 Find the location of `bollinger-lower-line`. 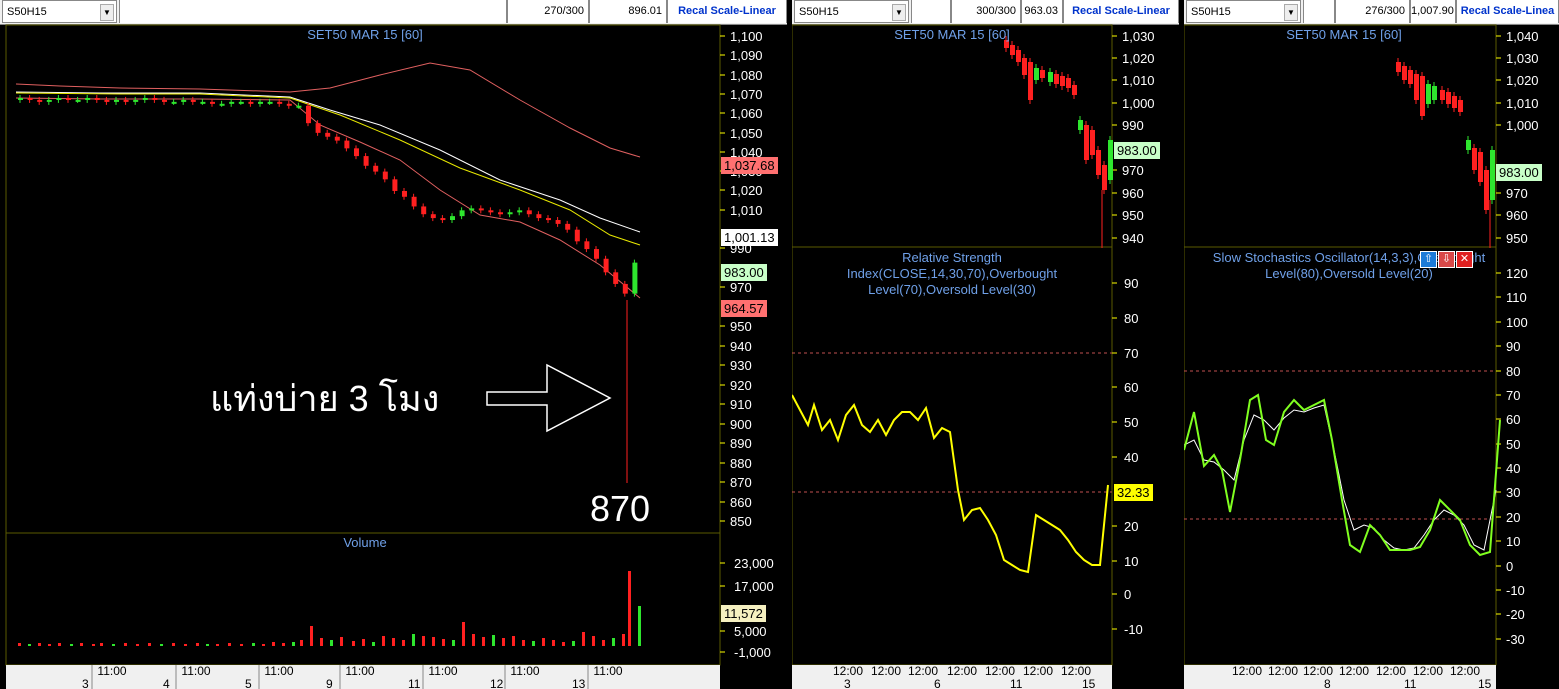

bollinger-lower-line is located at coordinates (328, 198).